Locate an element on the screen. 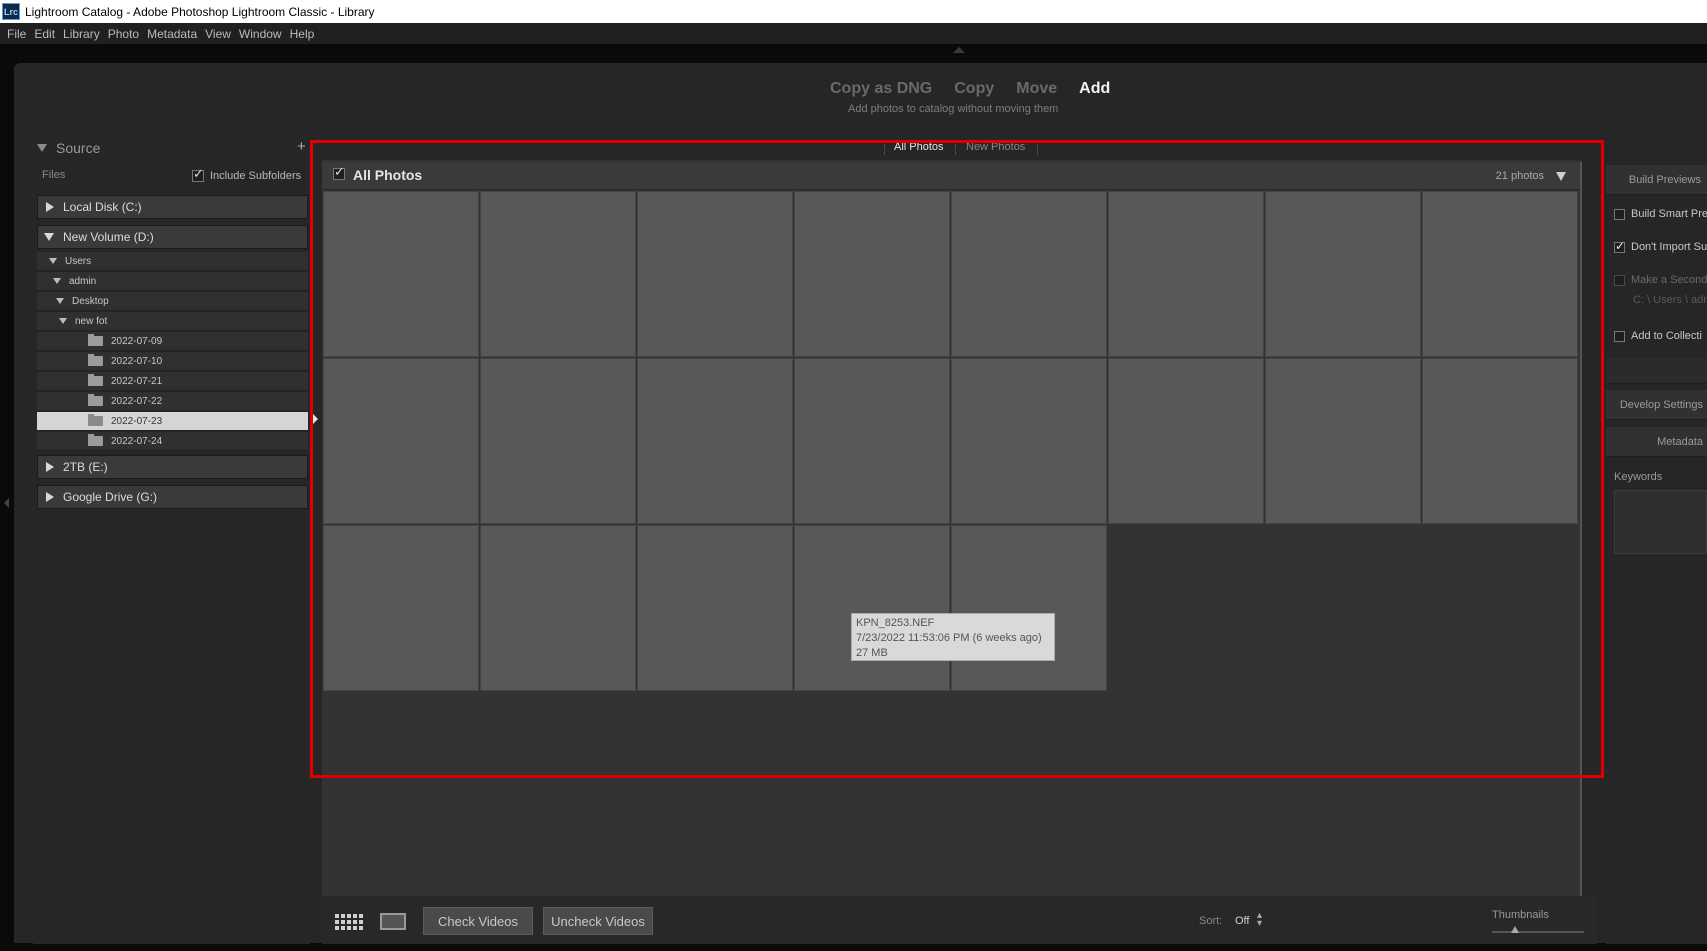 This screenshot has width=1707, height=951. menu-metadata: Metadata is located at coordinates (172, 34).